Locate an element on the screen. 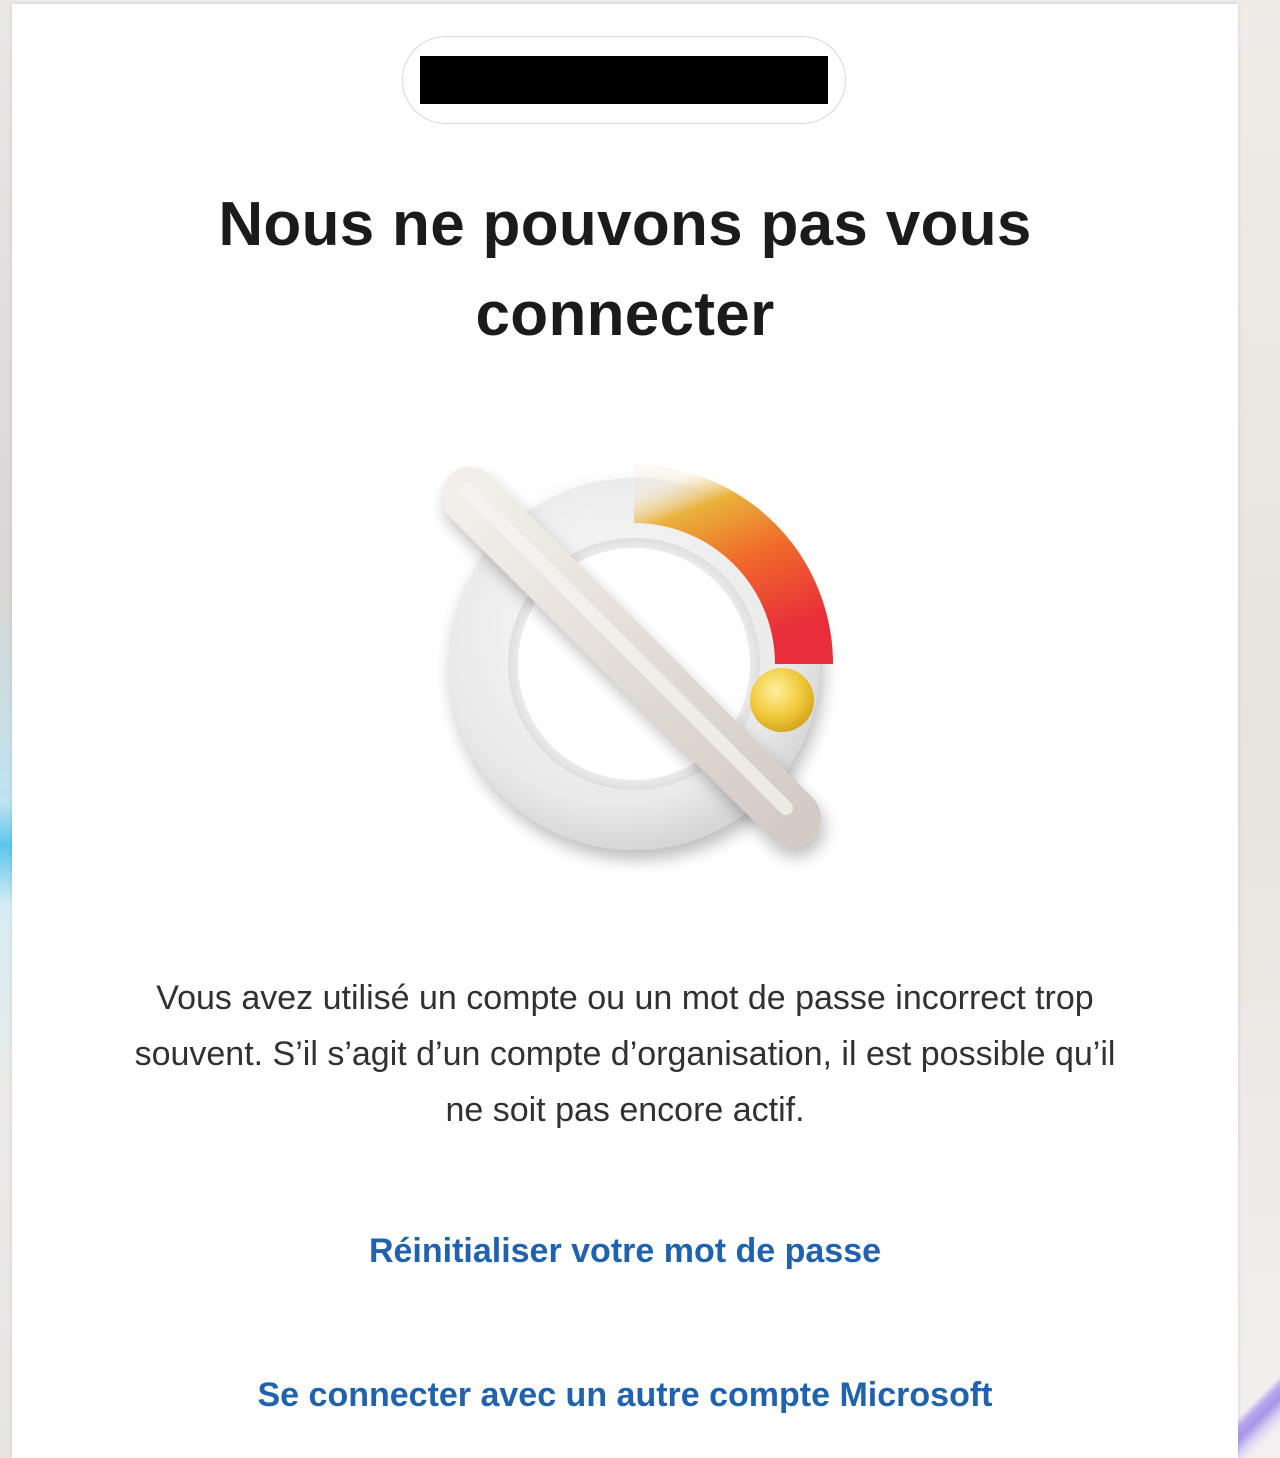 The height and width of the screenshot is (1458, 1280). redacted-account-name is located at coordinates (624, 80).